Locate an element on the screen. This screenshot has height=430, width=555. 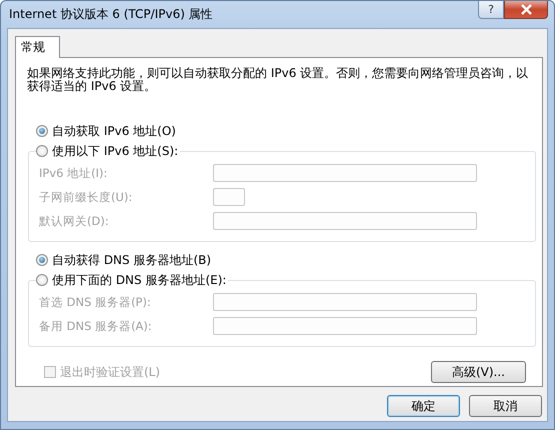
radio-label: 使用下面的 DNS 服务器地址(E): is located at coordinates (139, 280).